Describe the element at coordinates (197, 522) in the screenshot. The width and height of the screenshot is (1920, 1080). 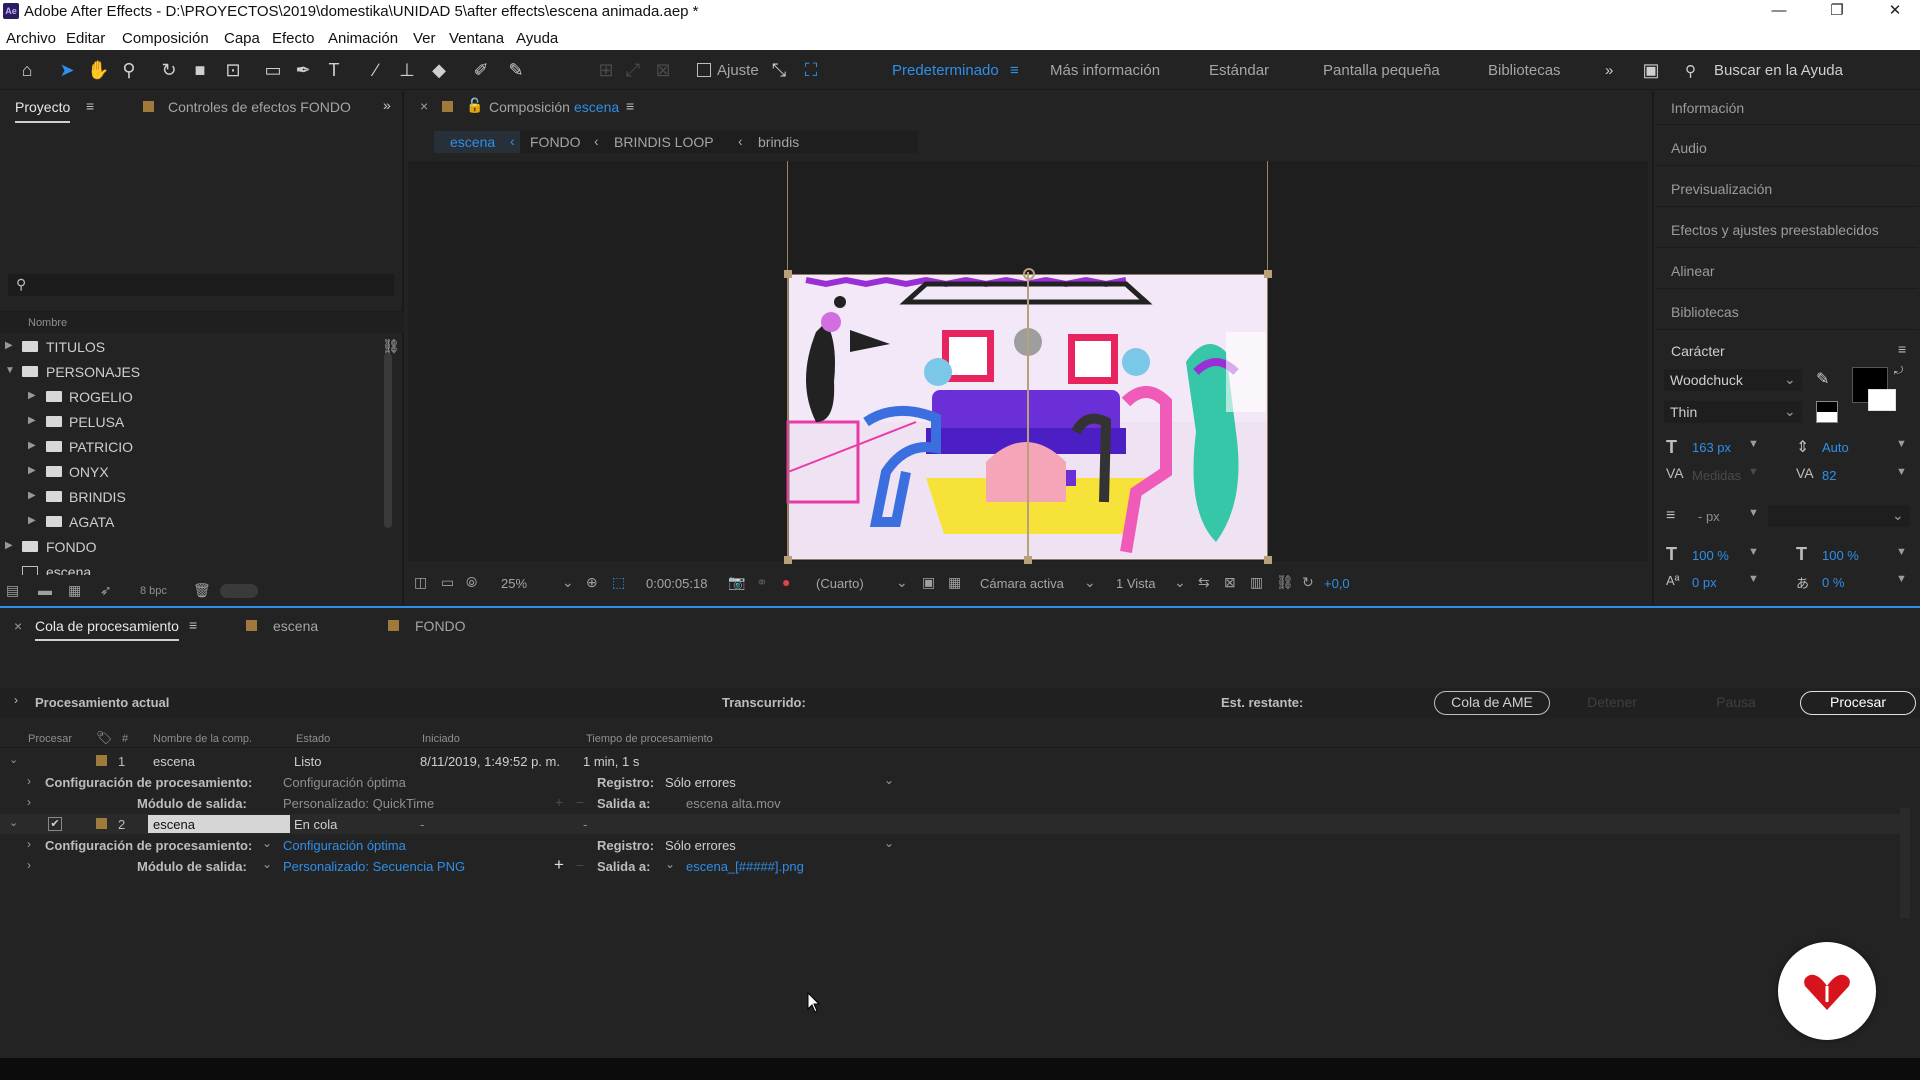
I see `project-item-folder: ▶ AGATA` at that location.